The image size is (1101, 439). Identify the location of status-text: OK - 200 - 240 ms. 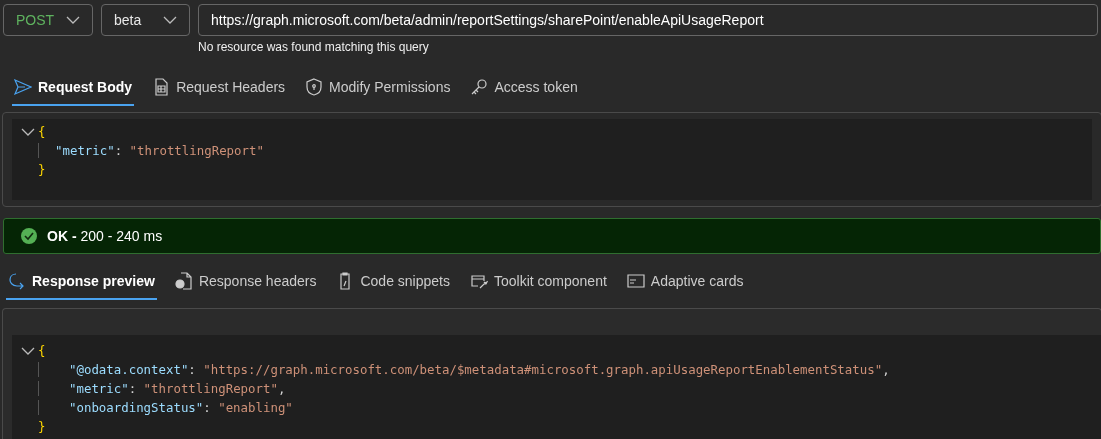
(105, 236).